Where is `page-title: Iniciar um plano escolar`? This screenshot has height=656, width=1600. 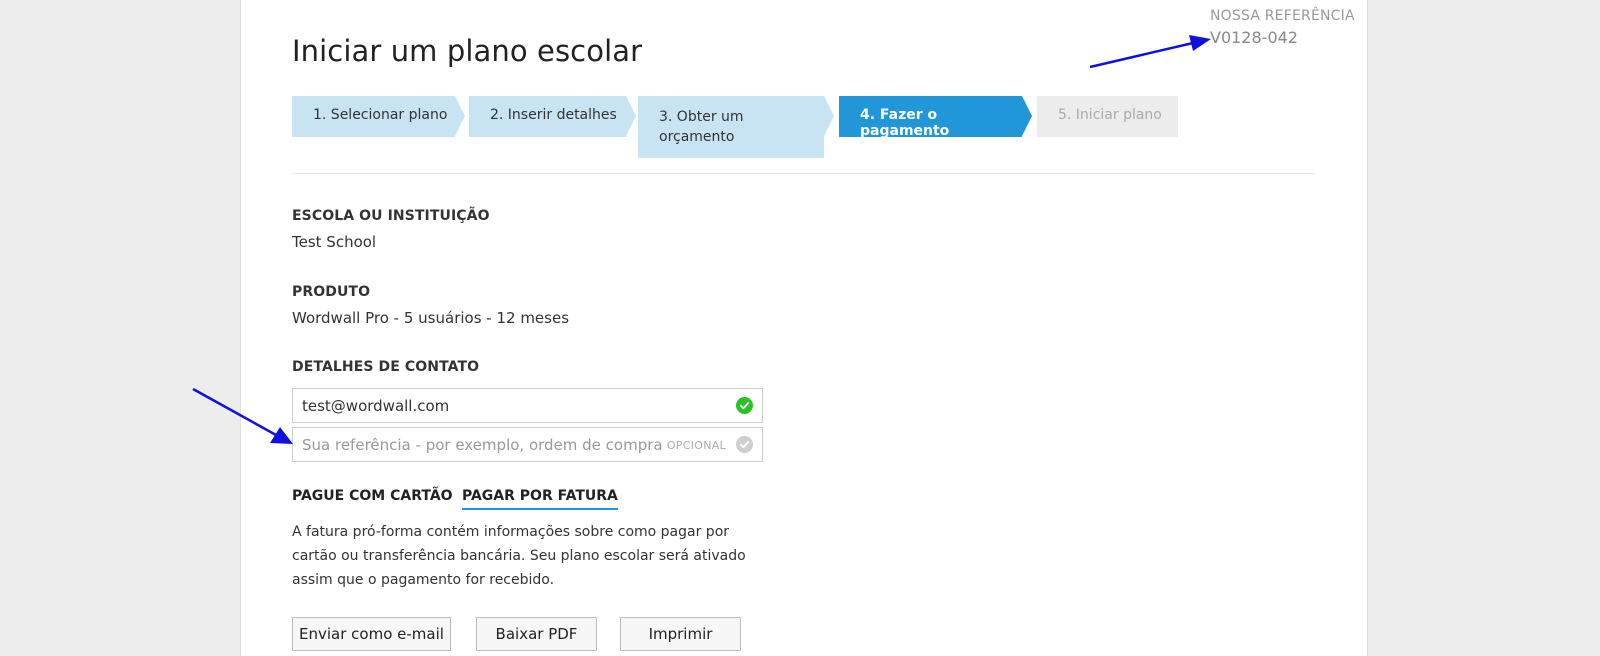
page-title: Iniciar um plano escolar is located at coordinates (467, 51).